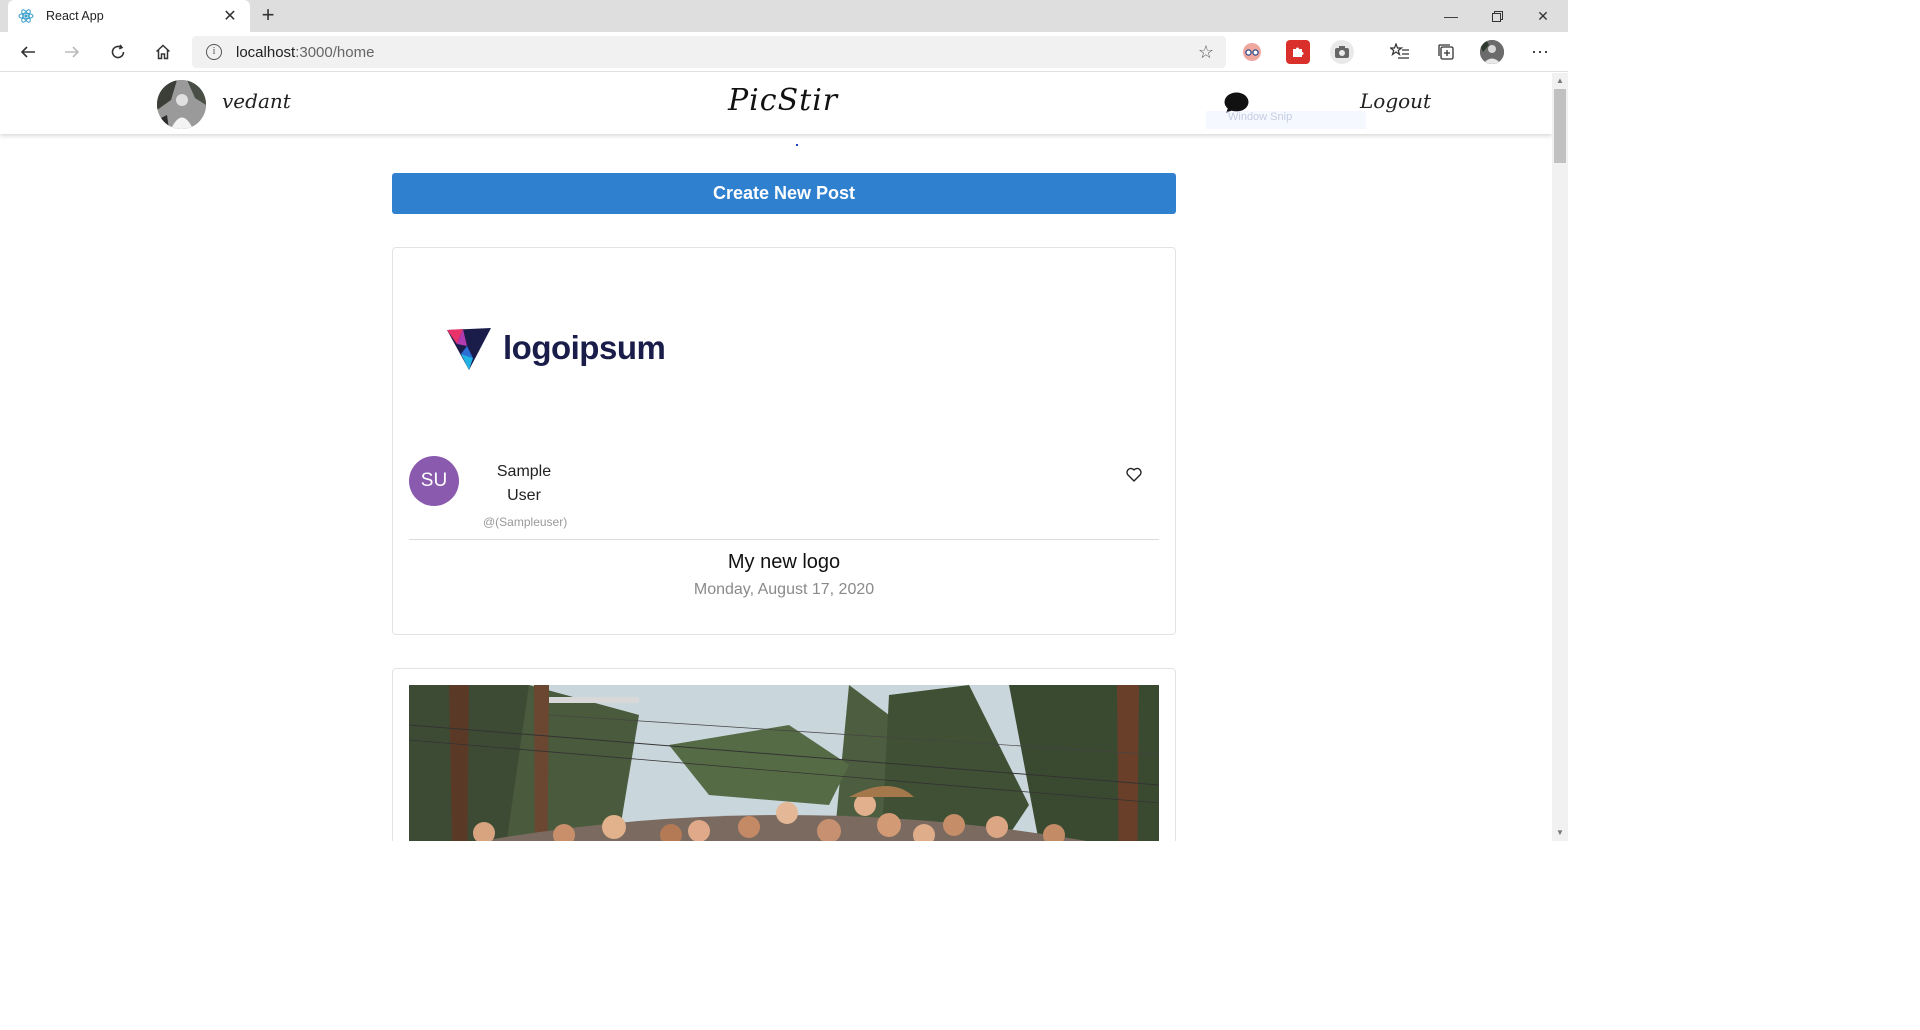 This screenshot has width=1920, height=1030. Describe the element at coordinates (230, 16) in the screenshot. I see `tab-close-icon: ✕` at that location.